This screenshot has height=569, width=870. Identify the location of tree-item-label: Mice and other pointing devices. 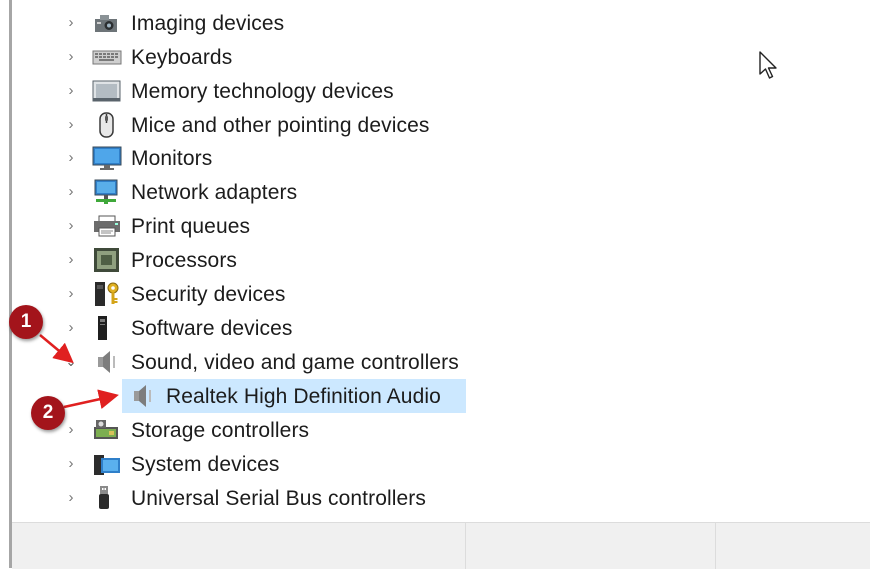
(280, 125).